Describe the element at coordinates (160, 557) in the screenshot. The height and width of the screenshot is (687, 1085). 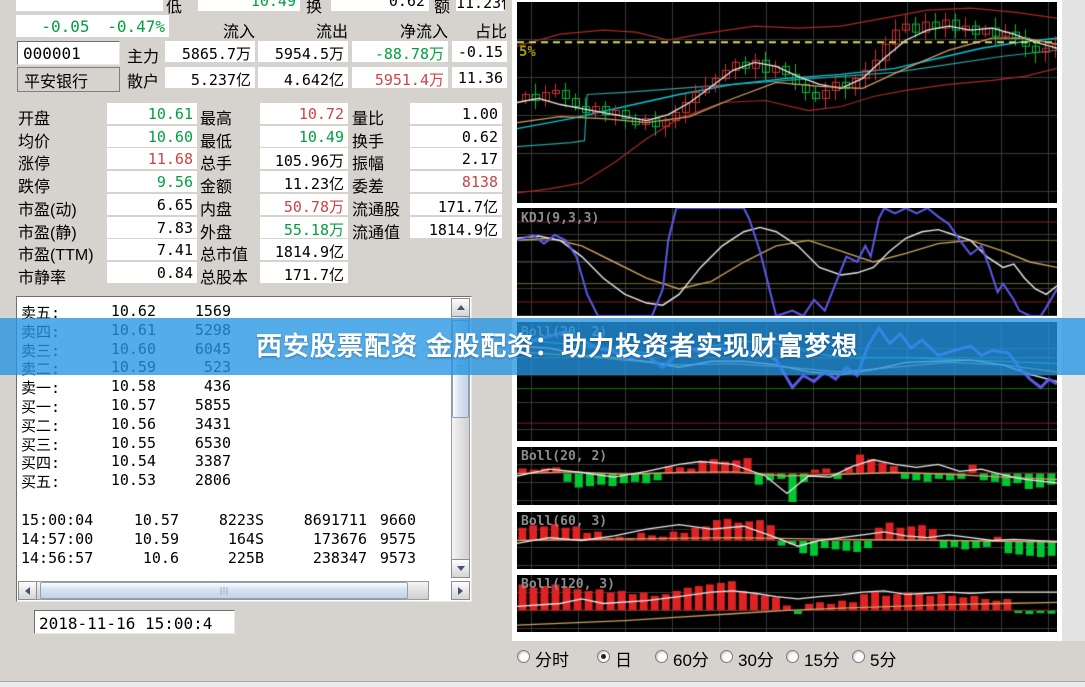
I see `ob-field: 10.6` at that location.